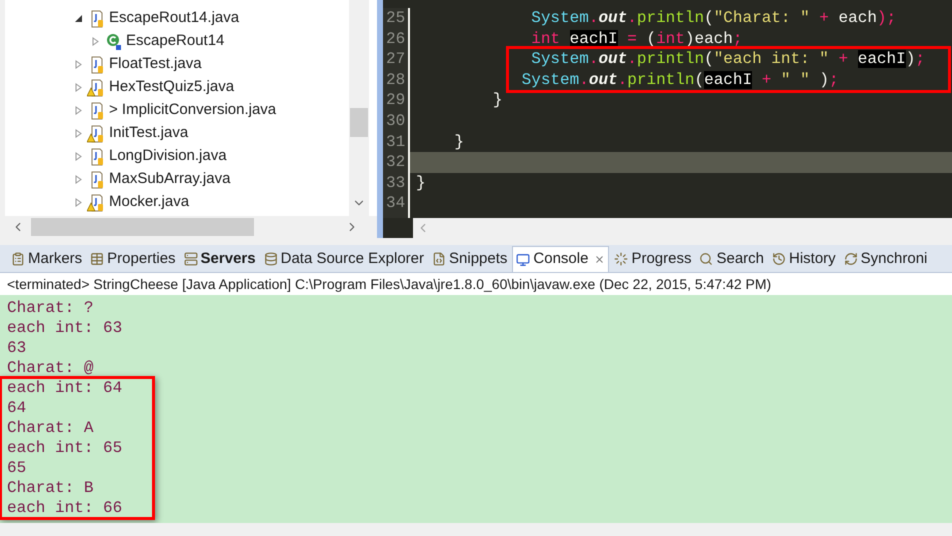 Image resolution: width=952 pixels, height=536 pixels. What do you see at coordinates (149, 202) in the screenshot?
I see `tree-item-label: Mocker.java` at bounding box center [149, 202].